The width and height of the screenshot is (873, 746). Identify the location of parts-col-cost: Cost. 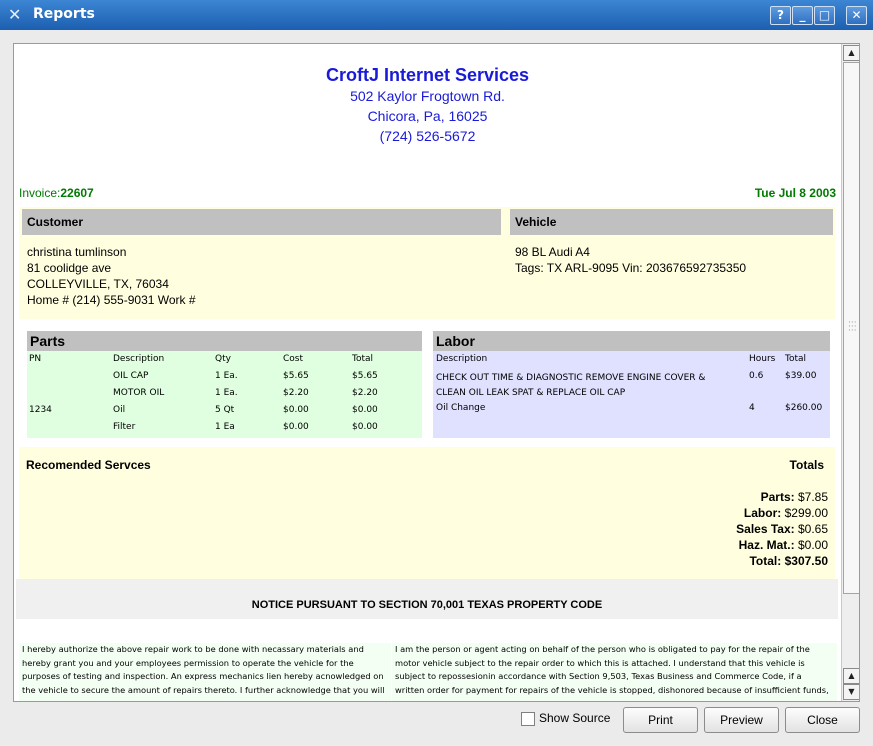
(293, 359).